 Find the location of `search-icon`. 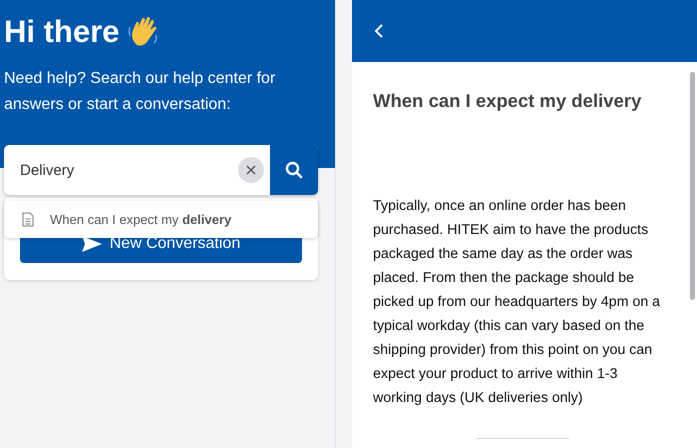

search-icon is located at coordinates (294, 170).